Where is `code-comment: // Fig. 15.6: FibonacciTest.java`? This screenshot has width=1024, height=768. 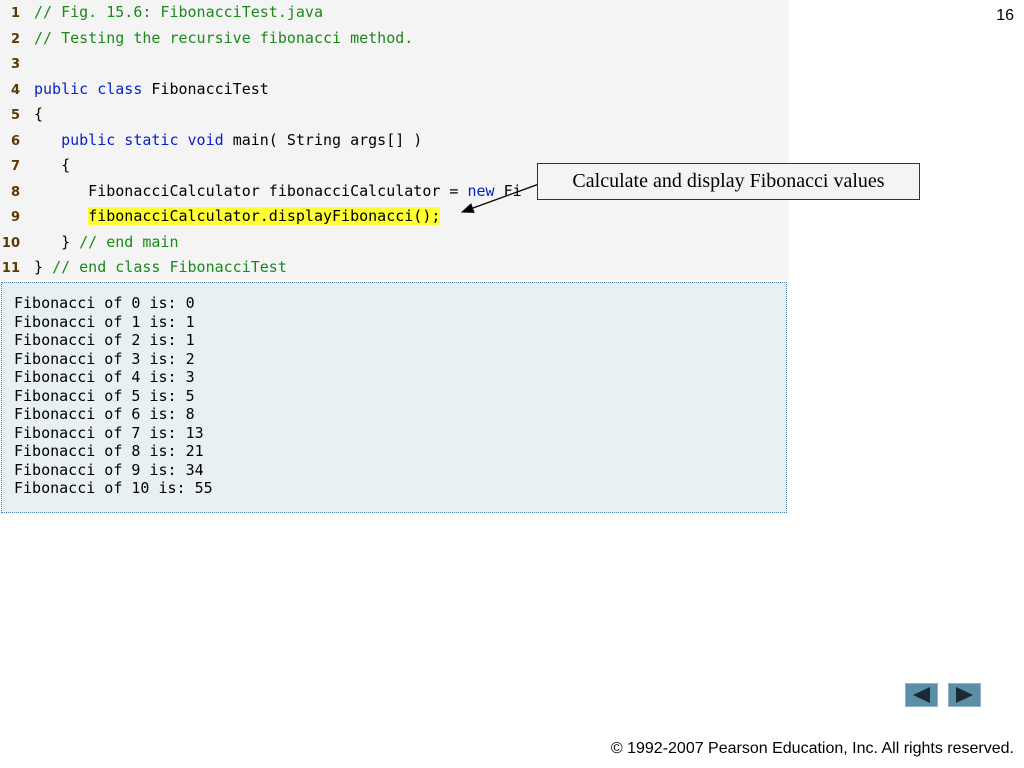 code-comment: // Fig. 15.6: FibonacciTest.java is located at coordinates (178, 12).